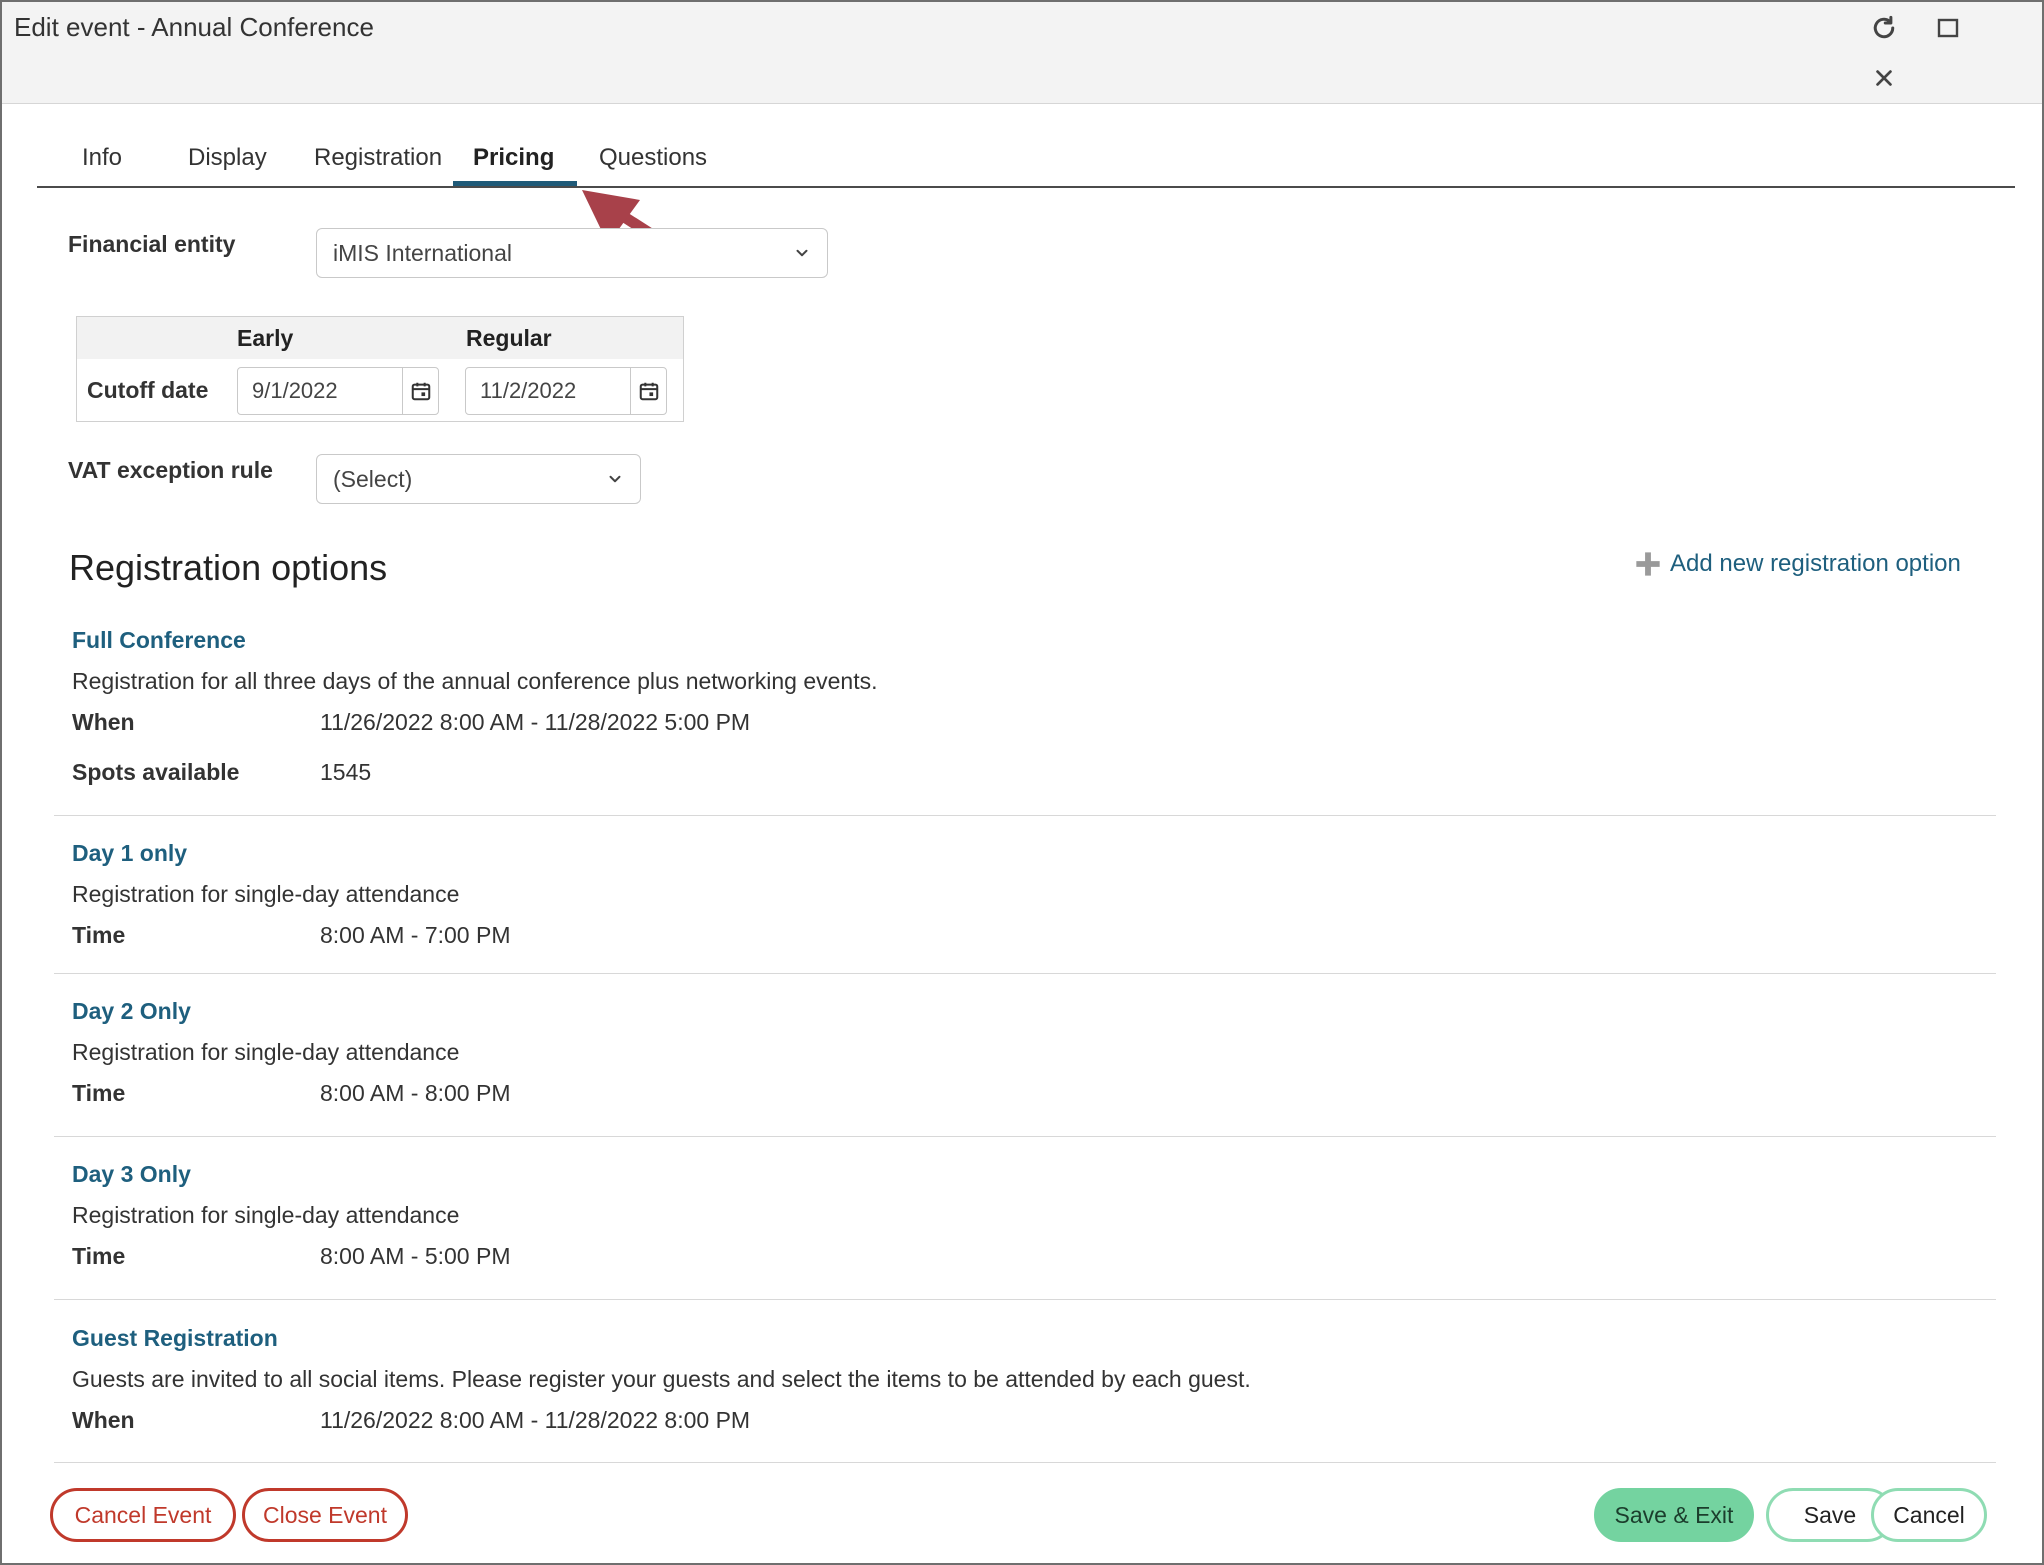 This screenshot has width=2044, height=1565. I want to click on vat-exception-select: (Select), so click(478, 479).